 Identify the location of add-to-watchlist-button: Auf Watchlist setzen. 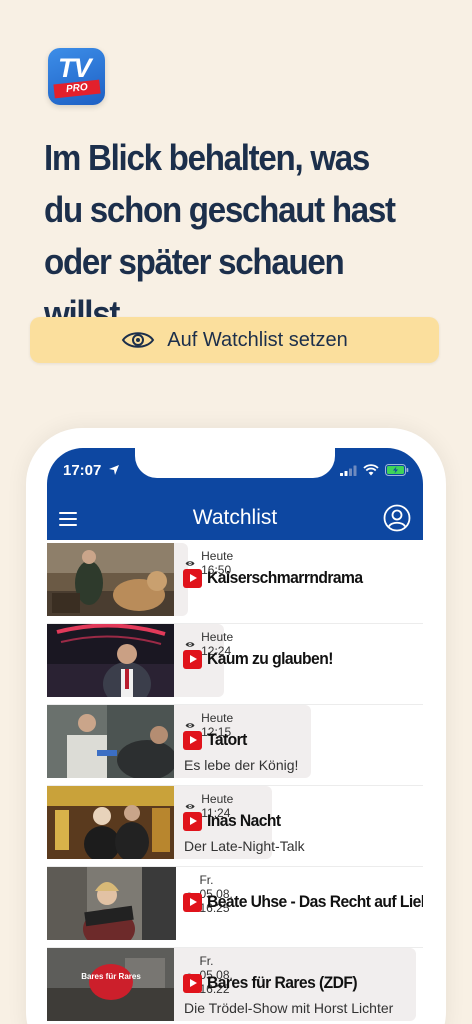
(234, 340).